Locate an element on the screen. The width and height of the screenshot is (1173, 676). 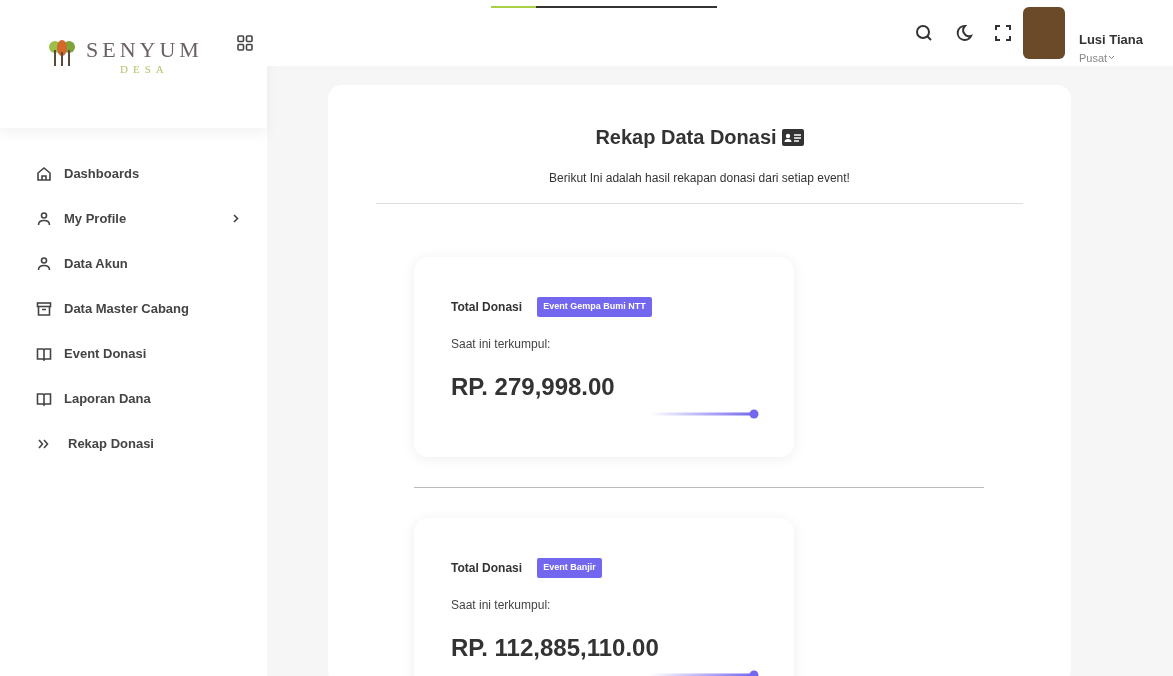
fullscreen-icon is located at coordinates (1002, 33).